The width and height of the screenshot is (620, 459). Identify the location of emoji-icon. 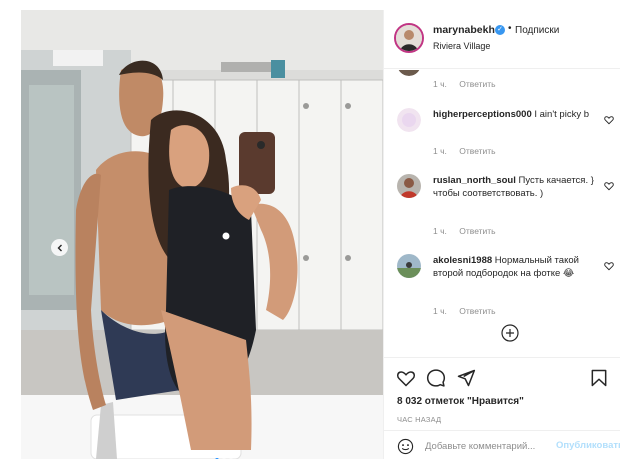
(405, 446).